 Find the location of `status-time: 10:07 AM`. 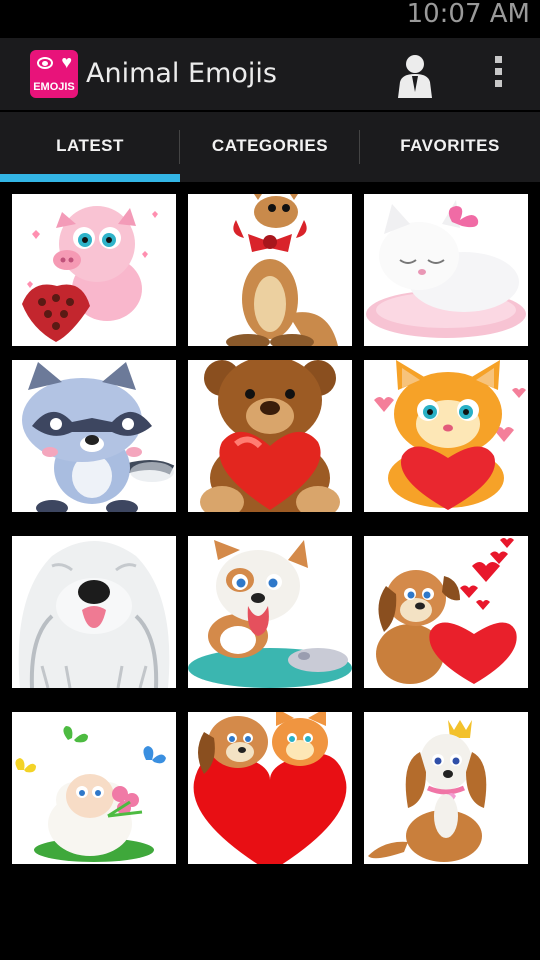

status-time: 10:07 AM is located at coordinates (468, 14).